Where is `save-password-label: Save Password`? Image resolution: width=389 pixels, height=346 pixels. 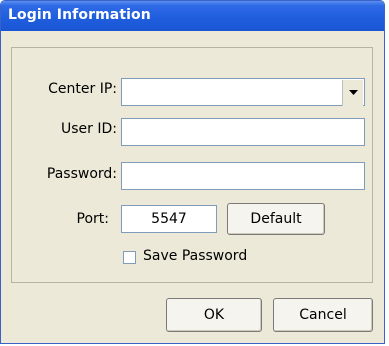
save-password-label: Save Password is located at coordinates (195, 256).